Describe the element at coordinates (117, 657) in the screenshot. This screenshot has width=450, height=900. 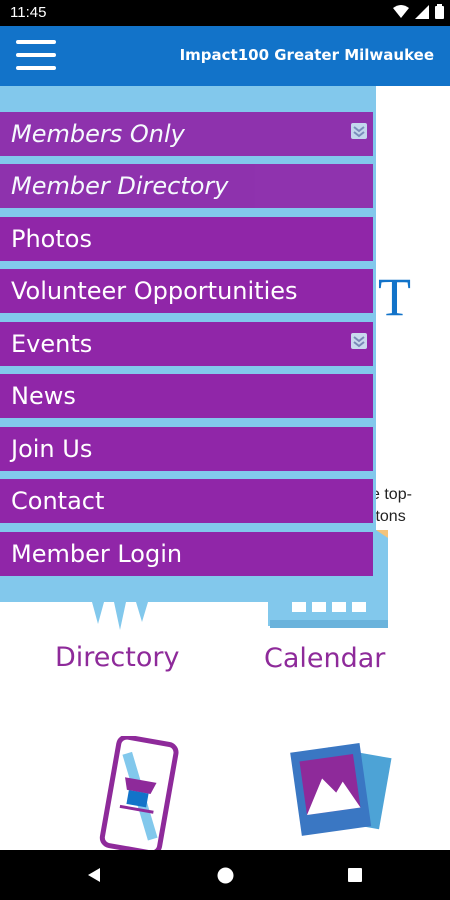
I see `directory-label: Directory` at that location.